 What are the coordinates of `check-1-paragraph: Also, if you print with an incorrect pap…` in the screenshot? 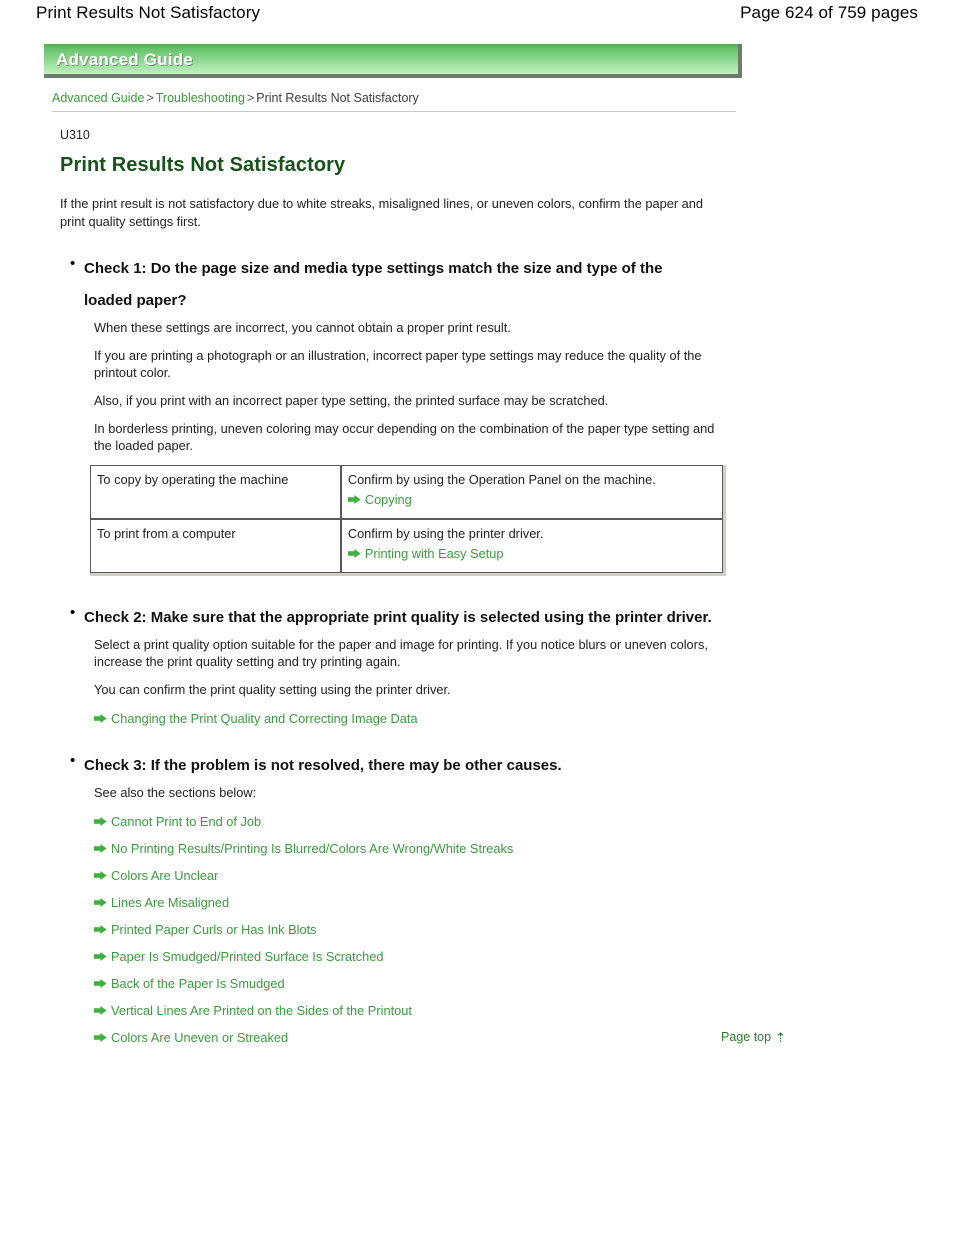 It's located at (351, 400).